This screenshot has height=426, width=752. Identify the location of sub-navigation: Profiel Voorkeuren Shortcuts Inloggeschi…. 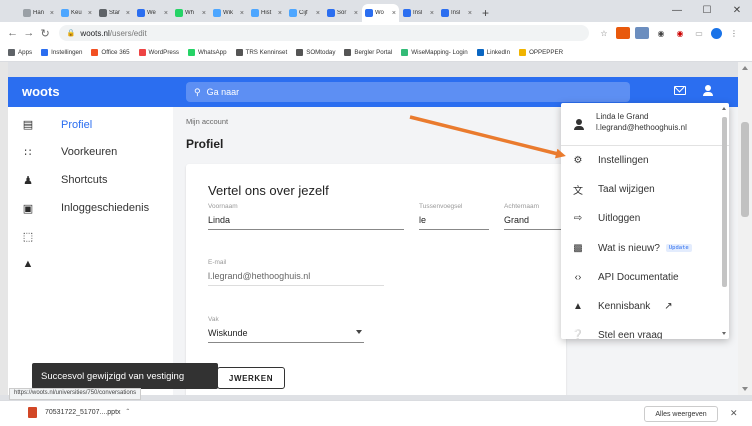
(110, 251).